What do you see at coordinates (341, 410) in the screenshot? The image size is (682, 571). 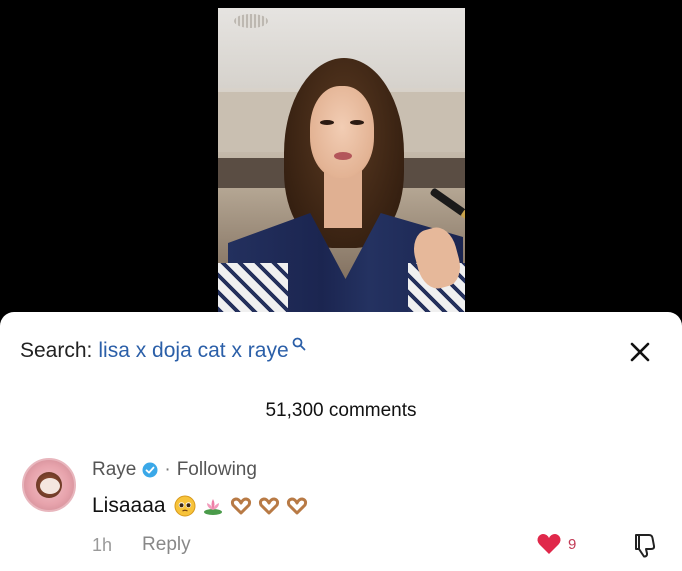 I see `comments-count: 51,300 comments` at bounding box center [341, 410].